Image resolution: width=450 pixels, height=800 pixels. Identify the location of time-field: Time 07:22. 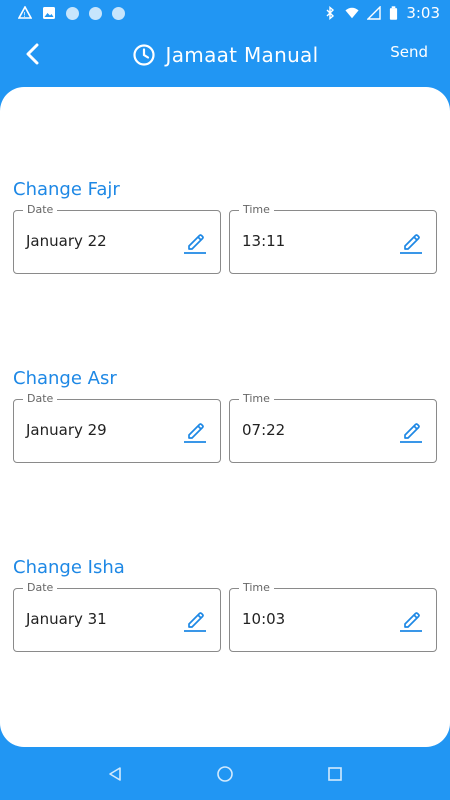
(333, 427).